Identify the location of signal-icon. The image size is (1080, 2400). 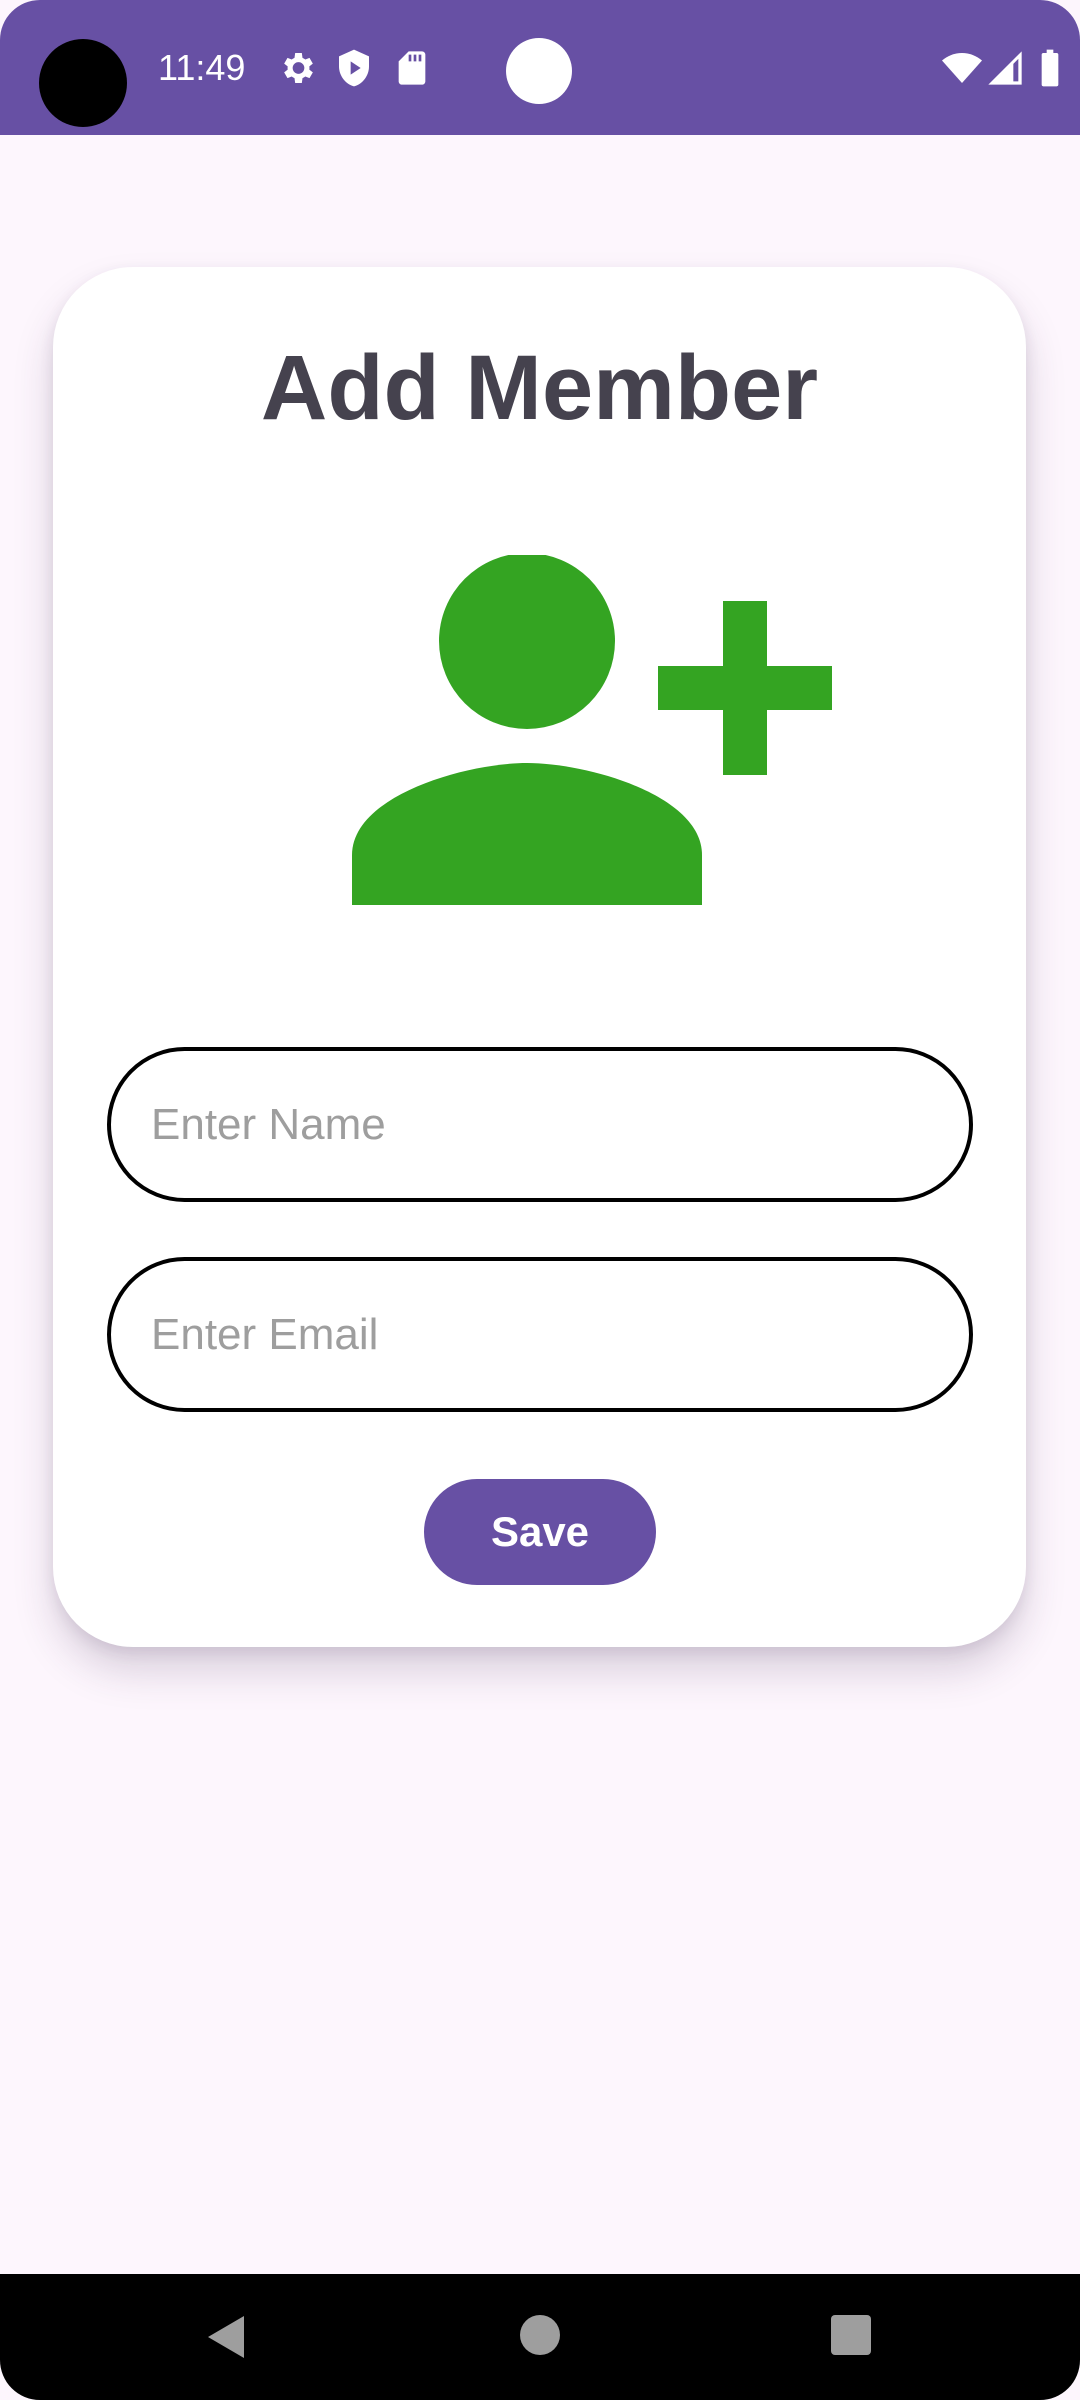
(1005, 68).